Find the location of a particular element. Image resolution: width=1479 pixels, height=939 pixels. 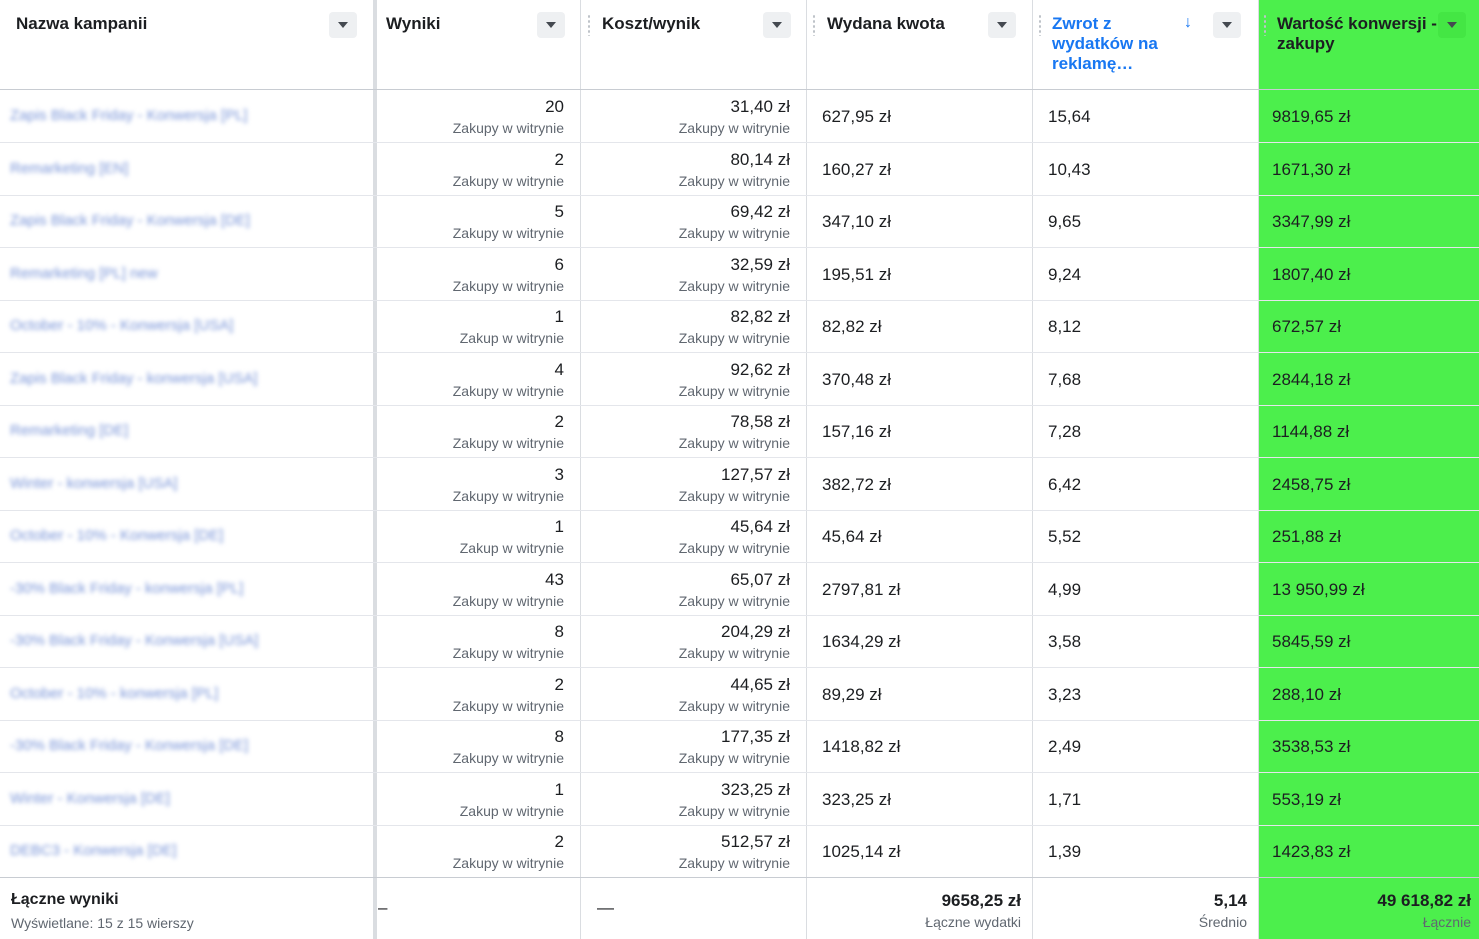

campaign-name-cell: Winter - konwersja [USA] is located at coordinates (186, 484).